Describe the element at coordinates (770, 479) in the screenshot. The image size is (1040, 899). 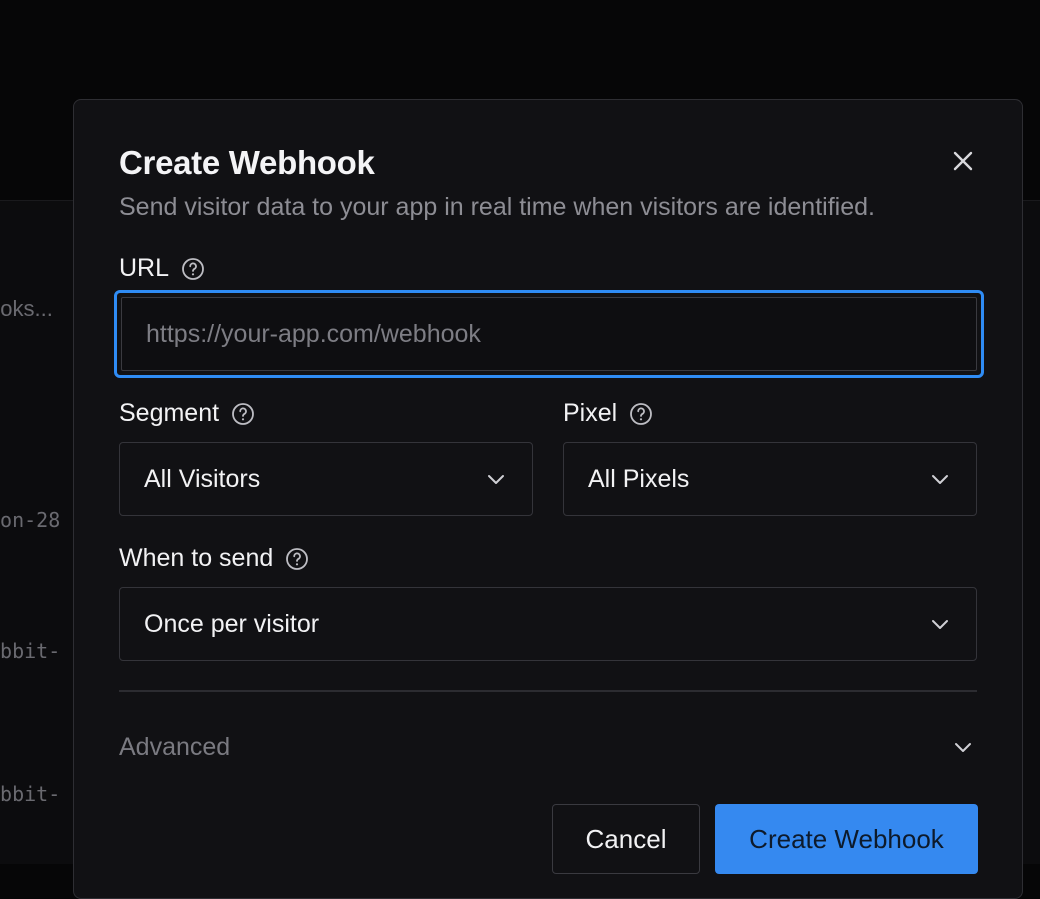
I see `pixel-select: All Pixels` at that location.